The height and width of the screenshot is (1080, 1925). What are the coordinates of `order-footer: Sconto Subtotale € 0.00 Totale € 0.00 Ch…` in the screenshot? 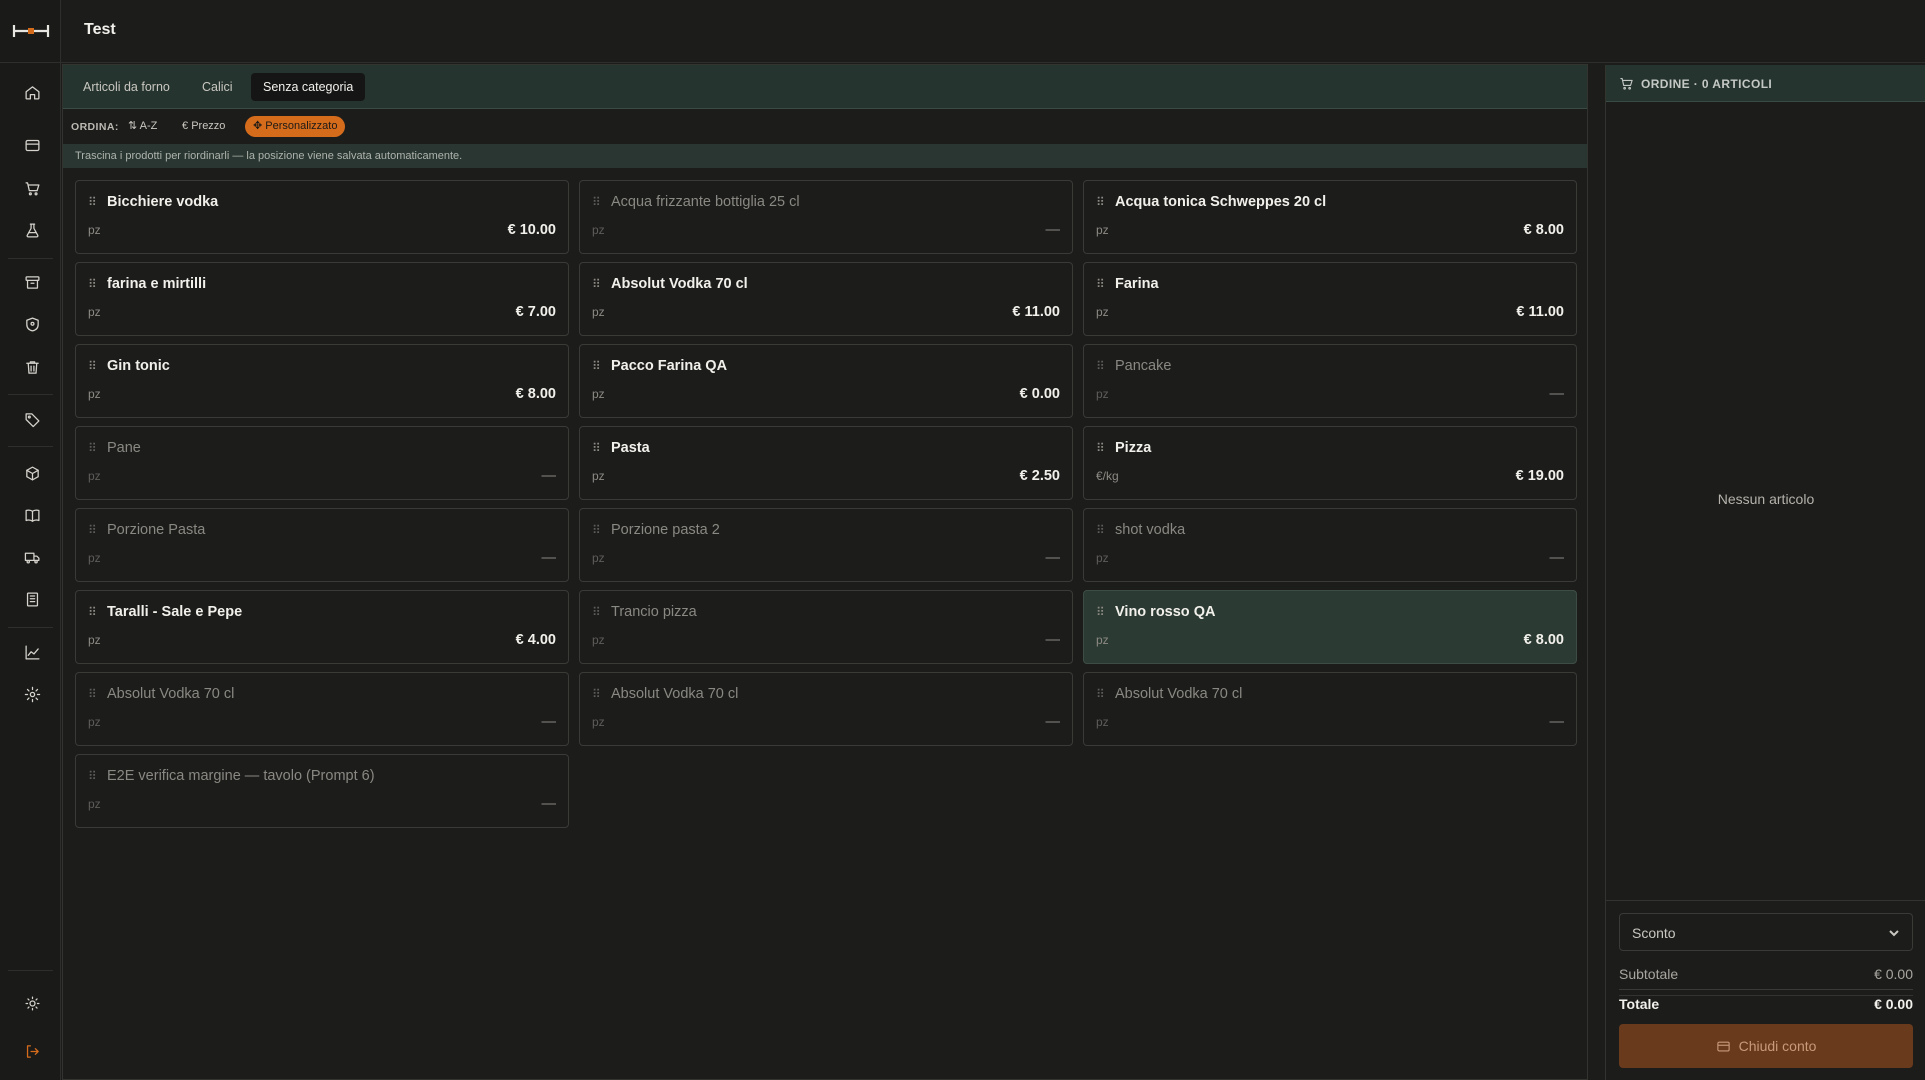 It's located at (1765, 990).